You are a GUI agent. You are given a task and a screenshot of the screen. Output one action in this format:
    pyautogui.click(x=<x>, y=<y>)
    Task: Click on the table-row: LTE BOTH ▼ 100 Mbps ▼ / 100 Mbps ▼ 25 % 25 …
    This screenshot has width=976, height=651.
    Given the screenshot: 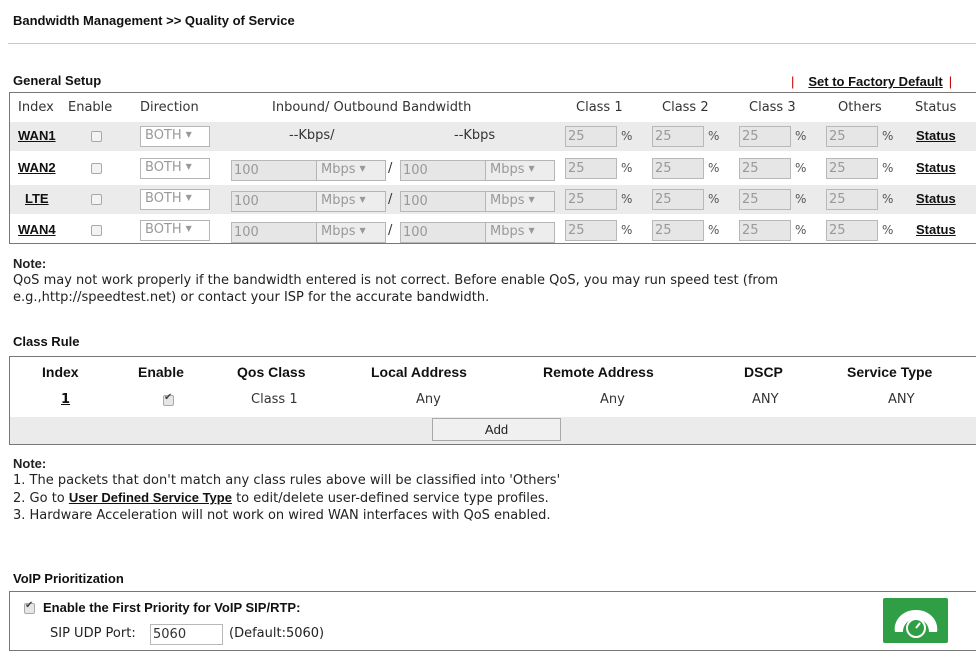 What is the action you would take?
    pyautogui.click(x=493, y=199)
    